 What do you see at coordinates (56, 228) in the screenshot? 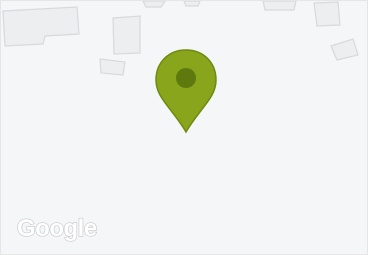
I see `google-logo: Google` at bounding box center [56, 228].